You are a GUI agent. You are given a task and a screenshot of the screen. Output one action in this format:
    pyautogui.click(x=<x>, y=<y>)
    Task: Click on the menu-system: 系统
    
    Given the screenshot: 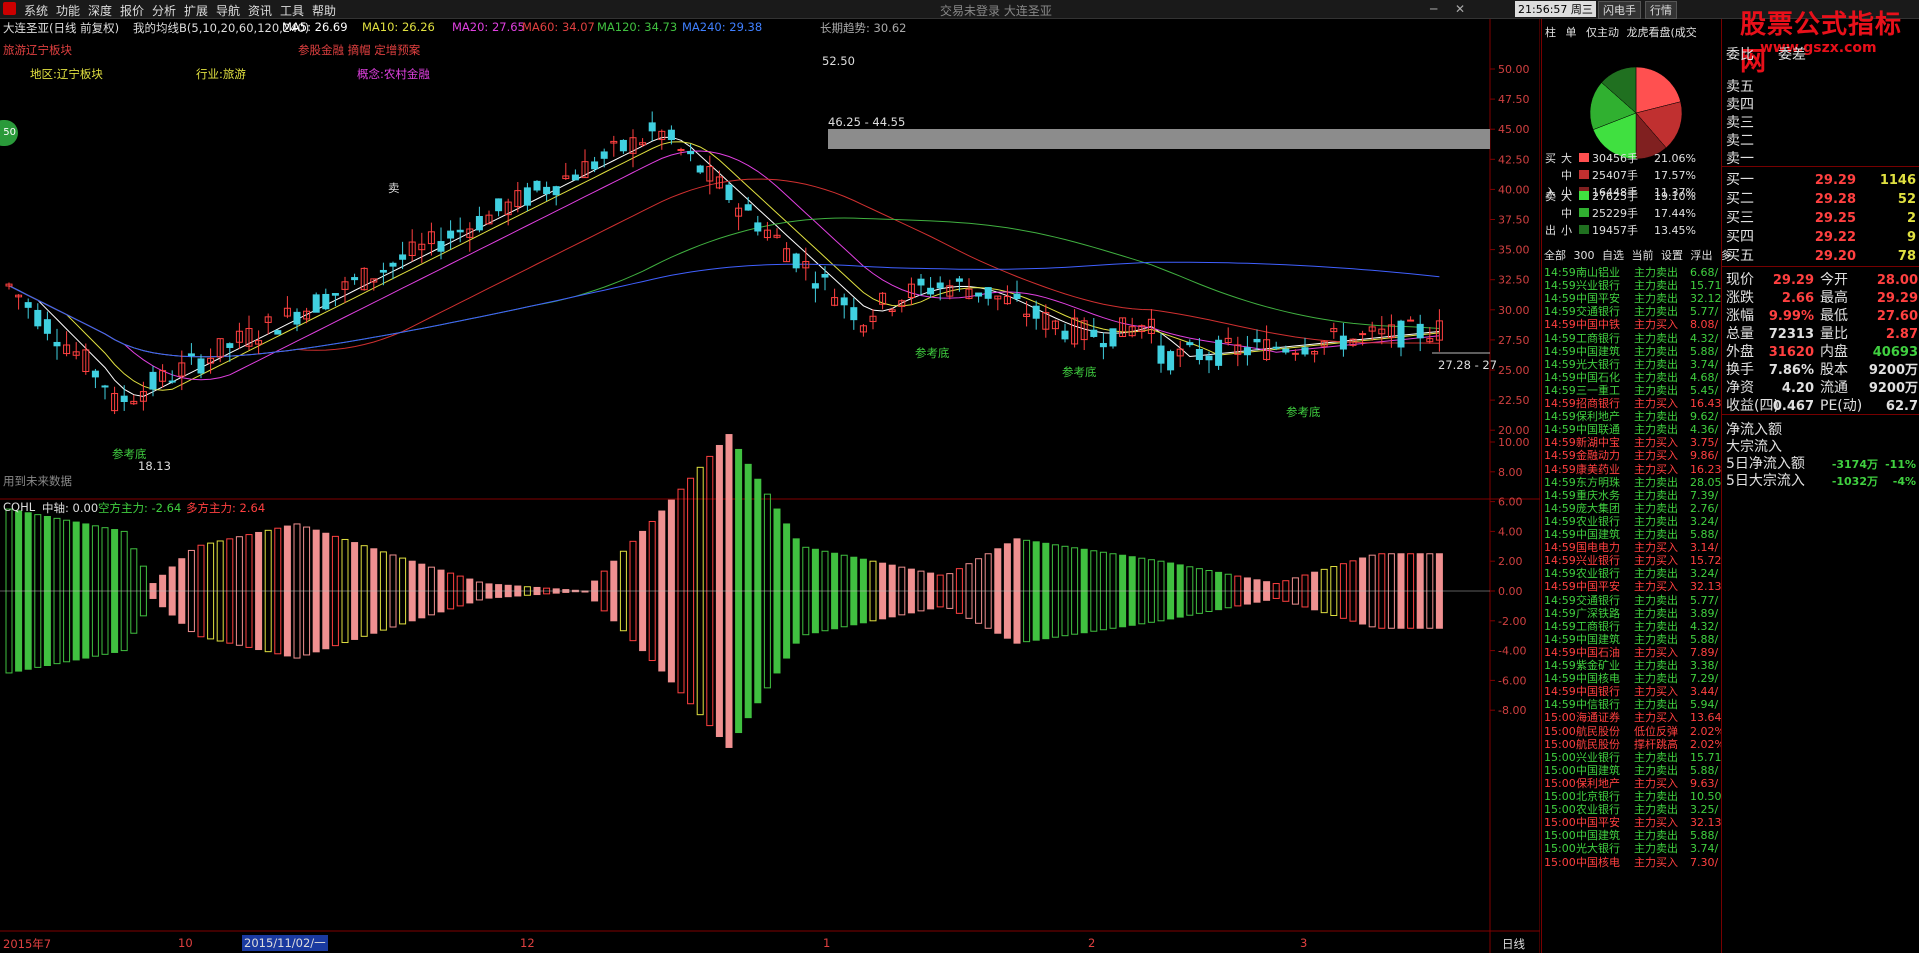 What is the action you would take?
    pyautogui.click(x=36, y=10)
    